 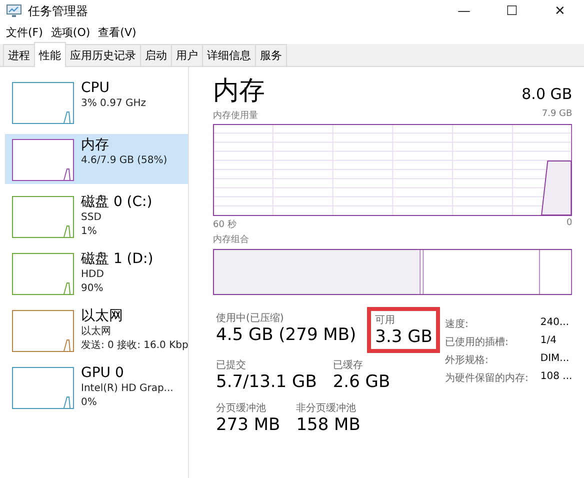 What do you see at coordinates (103, 373) in the screenshot?
I see `item-title: GPU 0` at bounding box center [103, 373].